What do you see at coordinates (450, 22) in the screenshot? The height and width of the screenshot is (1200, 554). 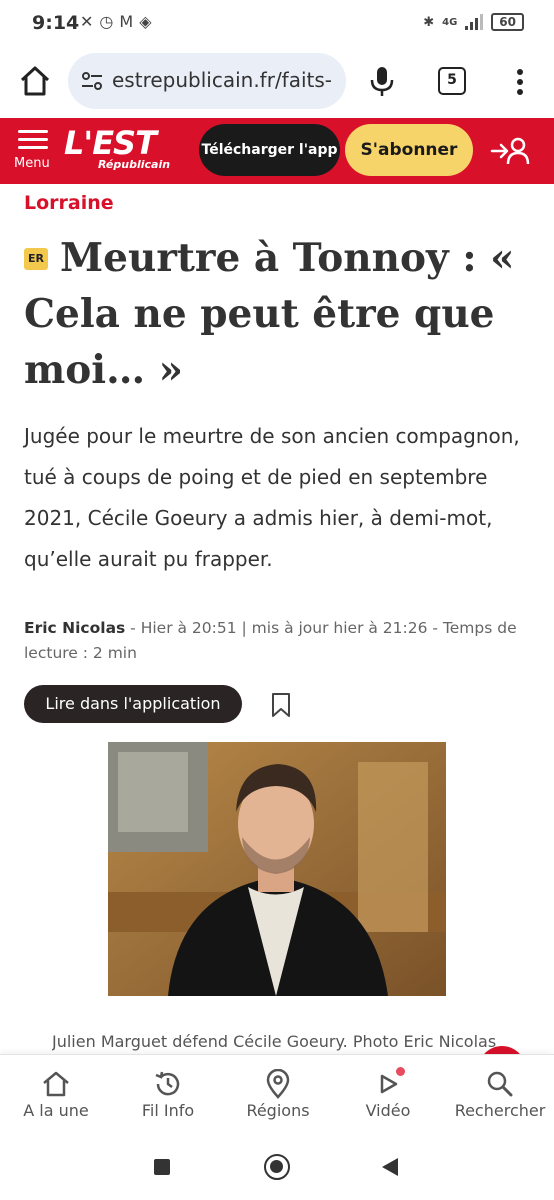 I see `network-type: 4G` at bounding box center [450, 22].